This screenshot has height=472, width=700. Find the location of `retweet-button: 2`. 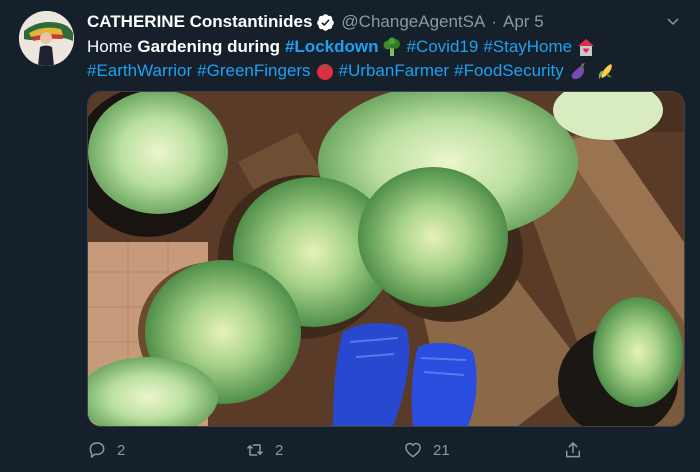

retweet-button: 2 is located at coordinates (264, 450).